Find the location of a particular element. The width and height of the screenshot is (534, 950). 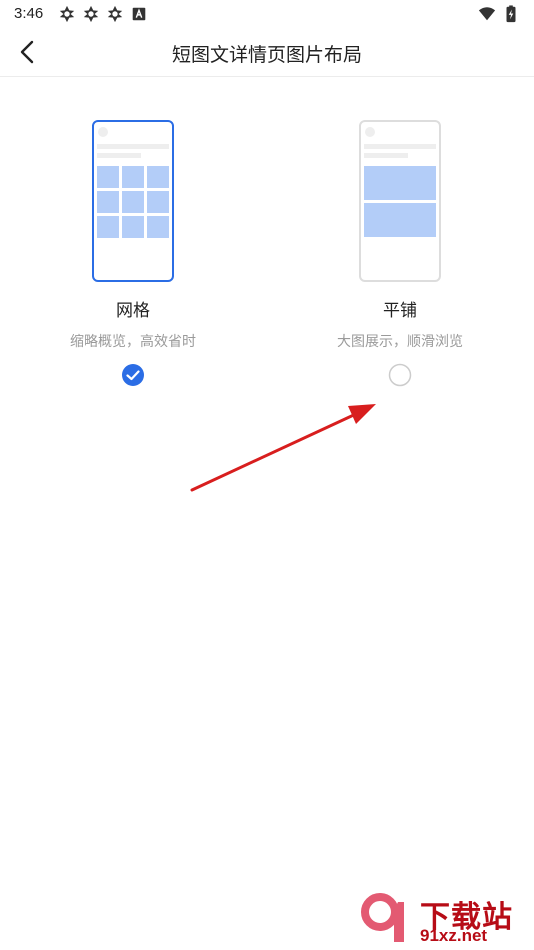

watermark-url: 91xz.net is located at coordinates (454, 935).